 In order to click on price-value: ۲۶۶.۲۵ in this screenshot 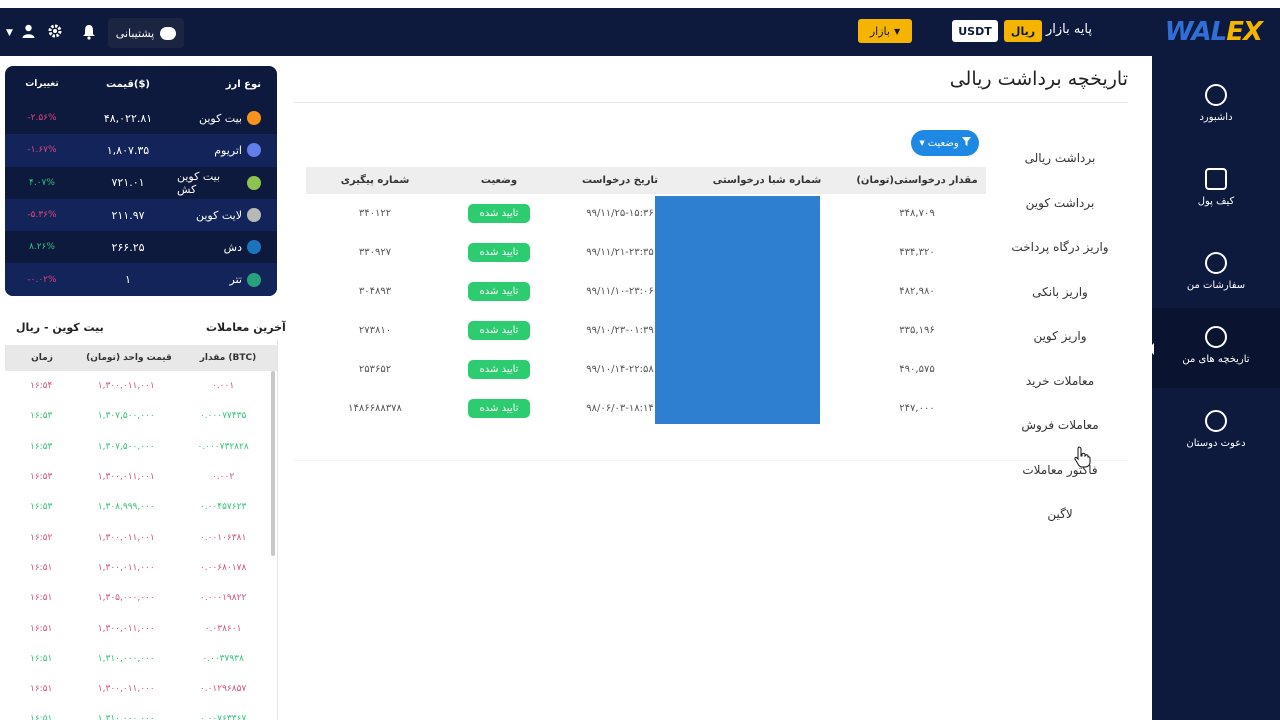, I will do `click(128, 247)`.